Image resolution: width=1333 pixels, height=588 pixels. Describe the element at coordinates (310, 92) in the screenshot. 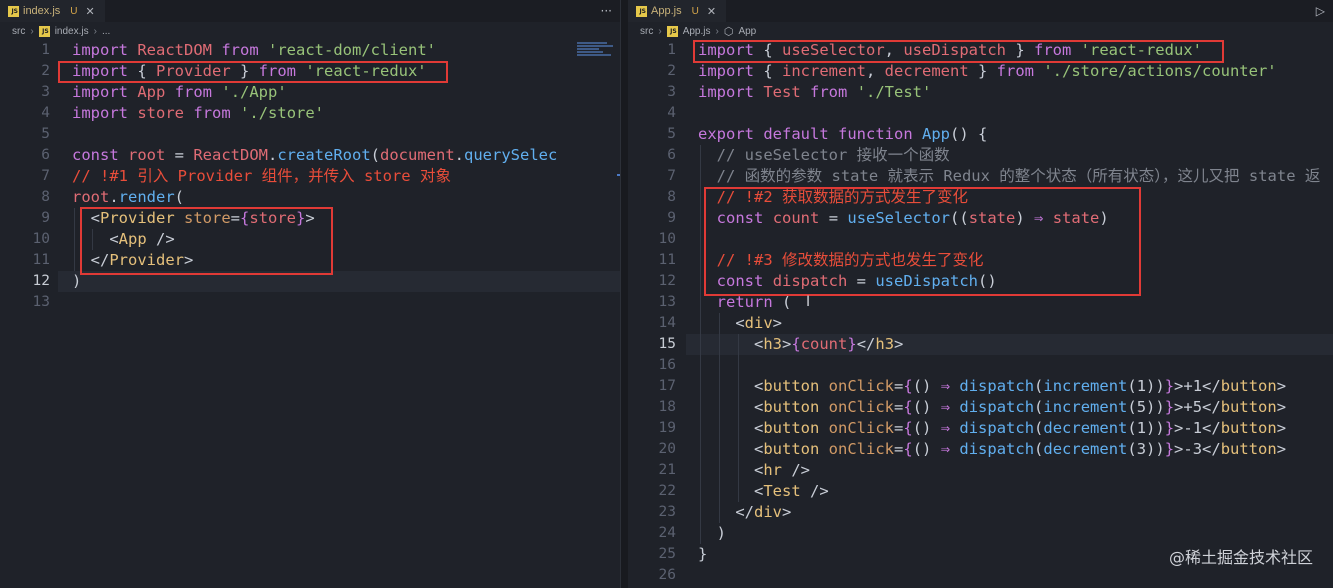

I see `code-line: 3 import App from './App'` at that location.